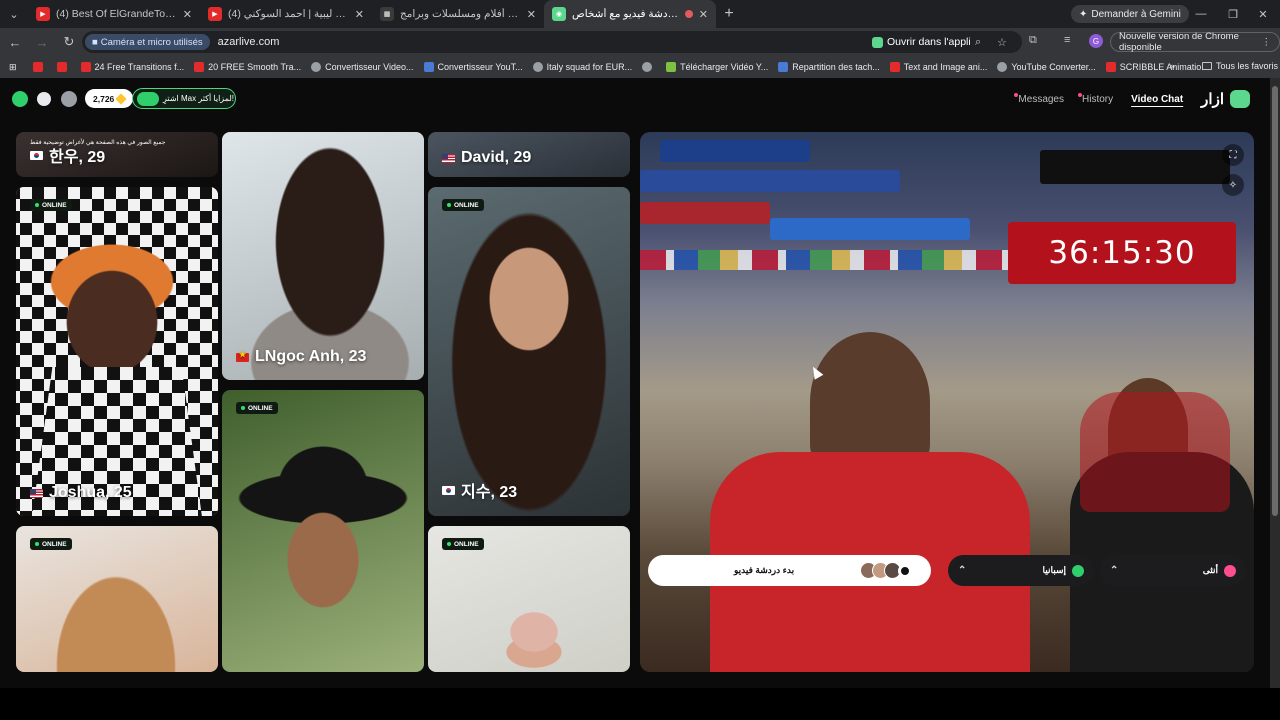  I want to click on nav-video-chat: Video Chat, so click(1157, 99).